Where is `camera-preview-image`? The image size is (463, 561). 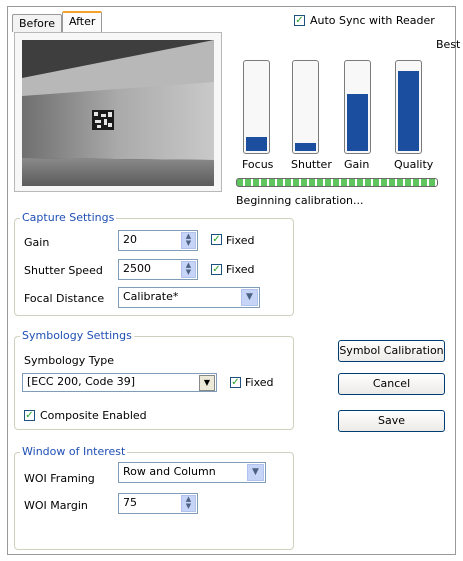
camera-preview-image is located at coordinates (118, 113).